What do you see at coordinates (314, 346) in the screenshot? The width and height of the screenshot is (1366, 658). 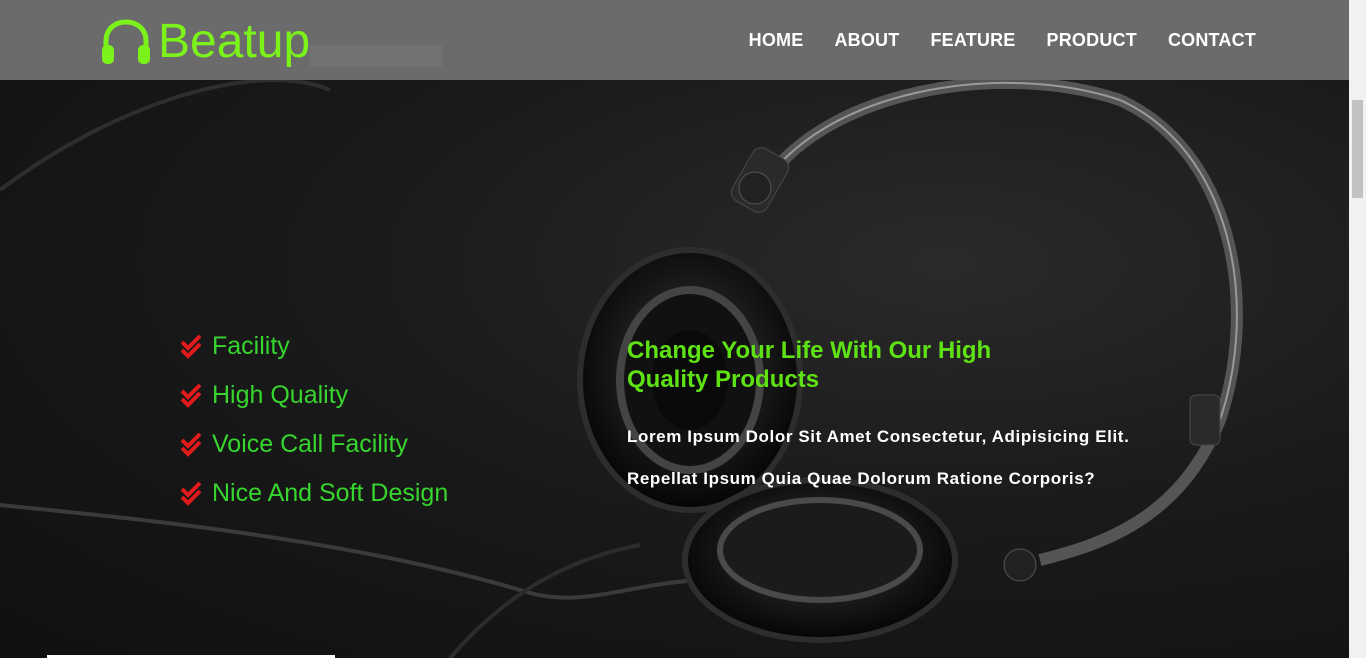 I see `feature-item: Facility` at bounding box center [314, 346].